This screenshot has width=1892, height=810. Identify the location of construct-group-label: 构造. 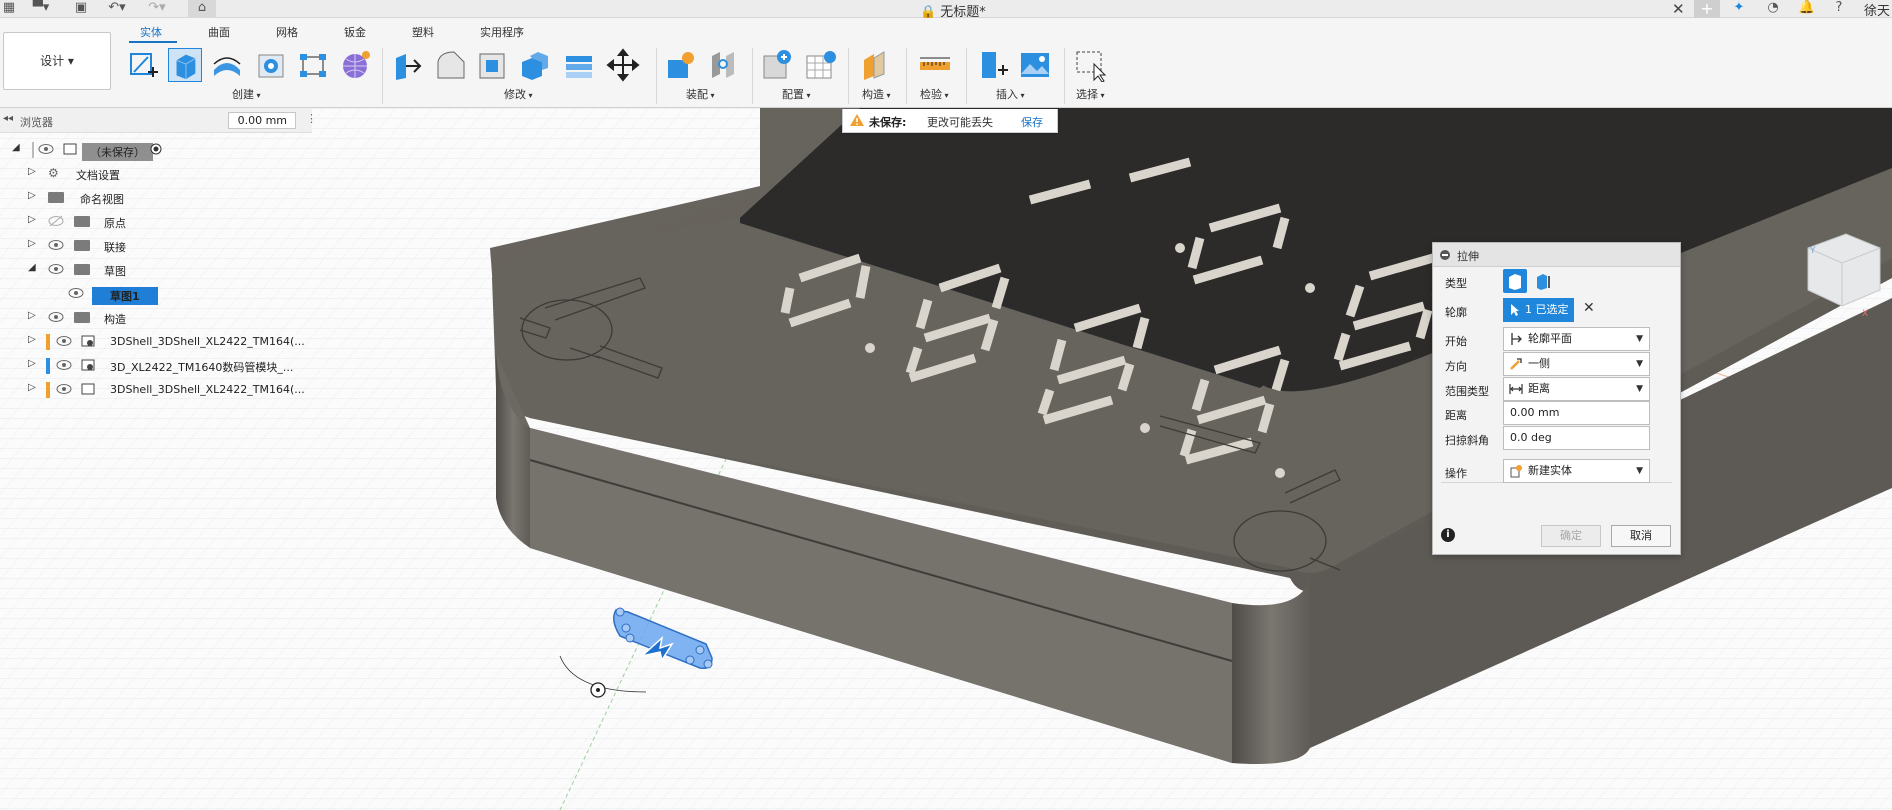
(876, 94).